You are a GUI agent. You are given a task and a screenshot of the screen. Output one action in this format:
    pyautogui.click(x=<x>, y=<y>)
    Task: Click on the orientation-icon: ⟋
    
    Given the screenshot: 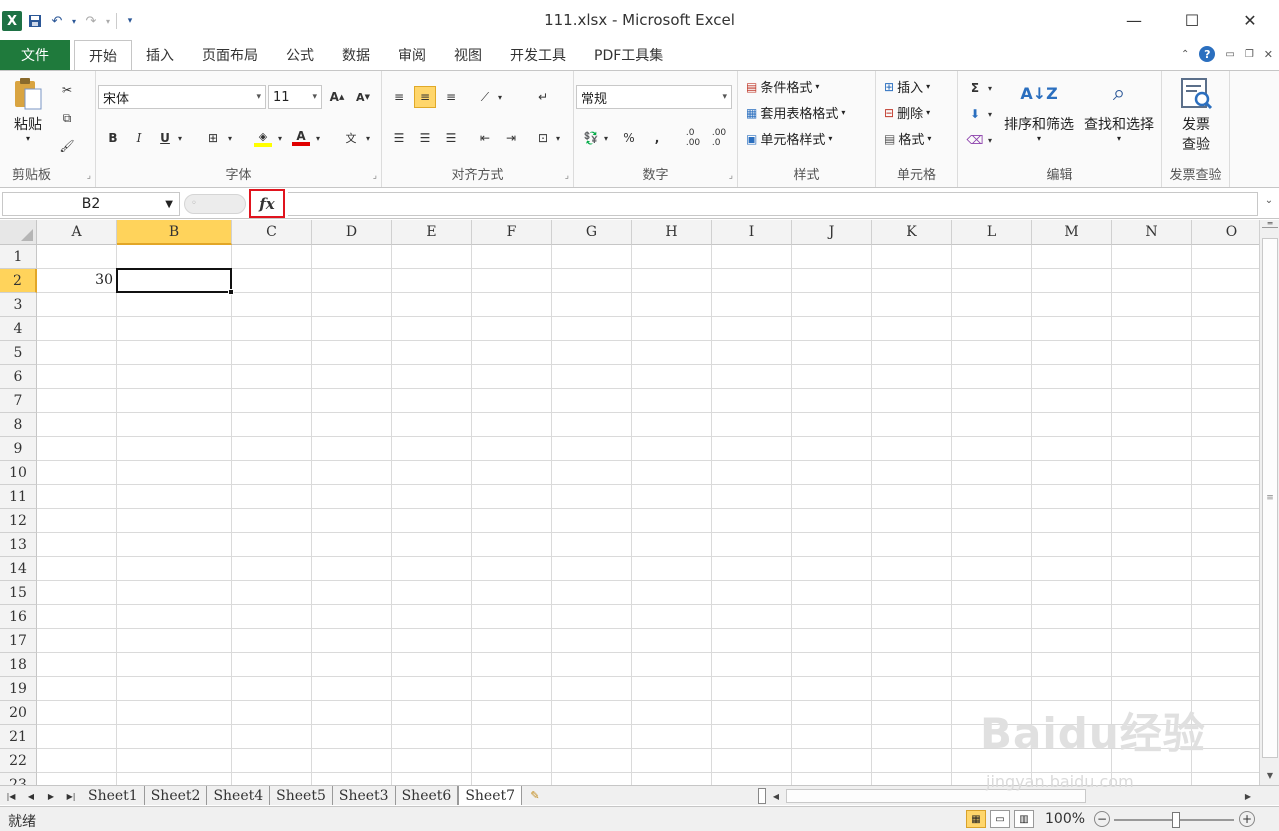 What is the action you would take?
    pyautogui.click(x=485, y=97)
    